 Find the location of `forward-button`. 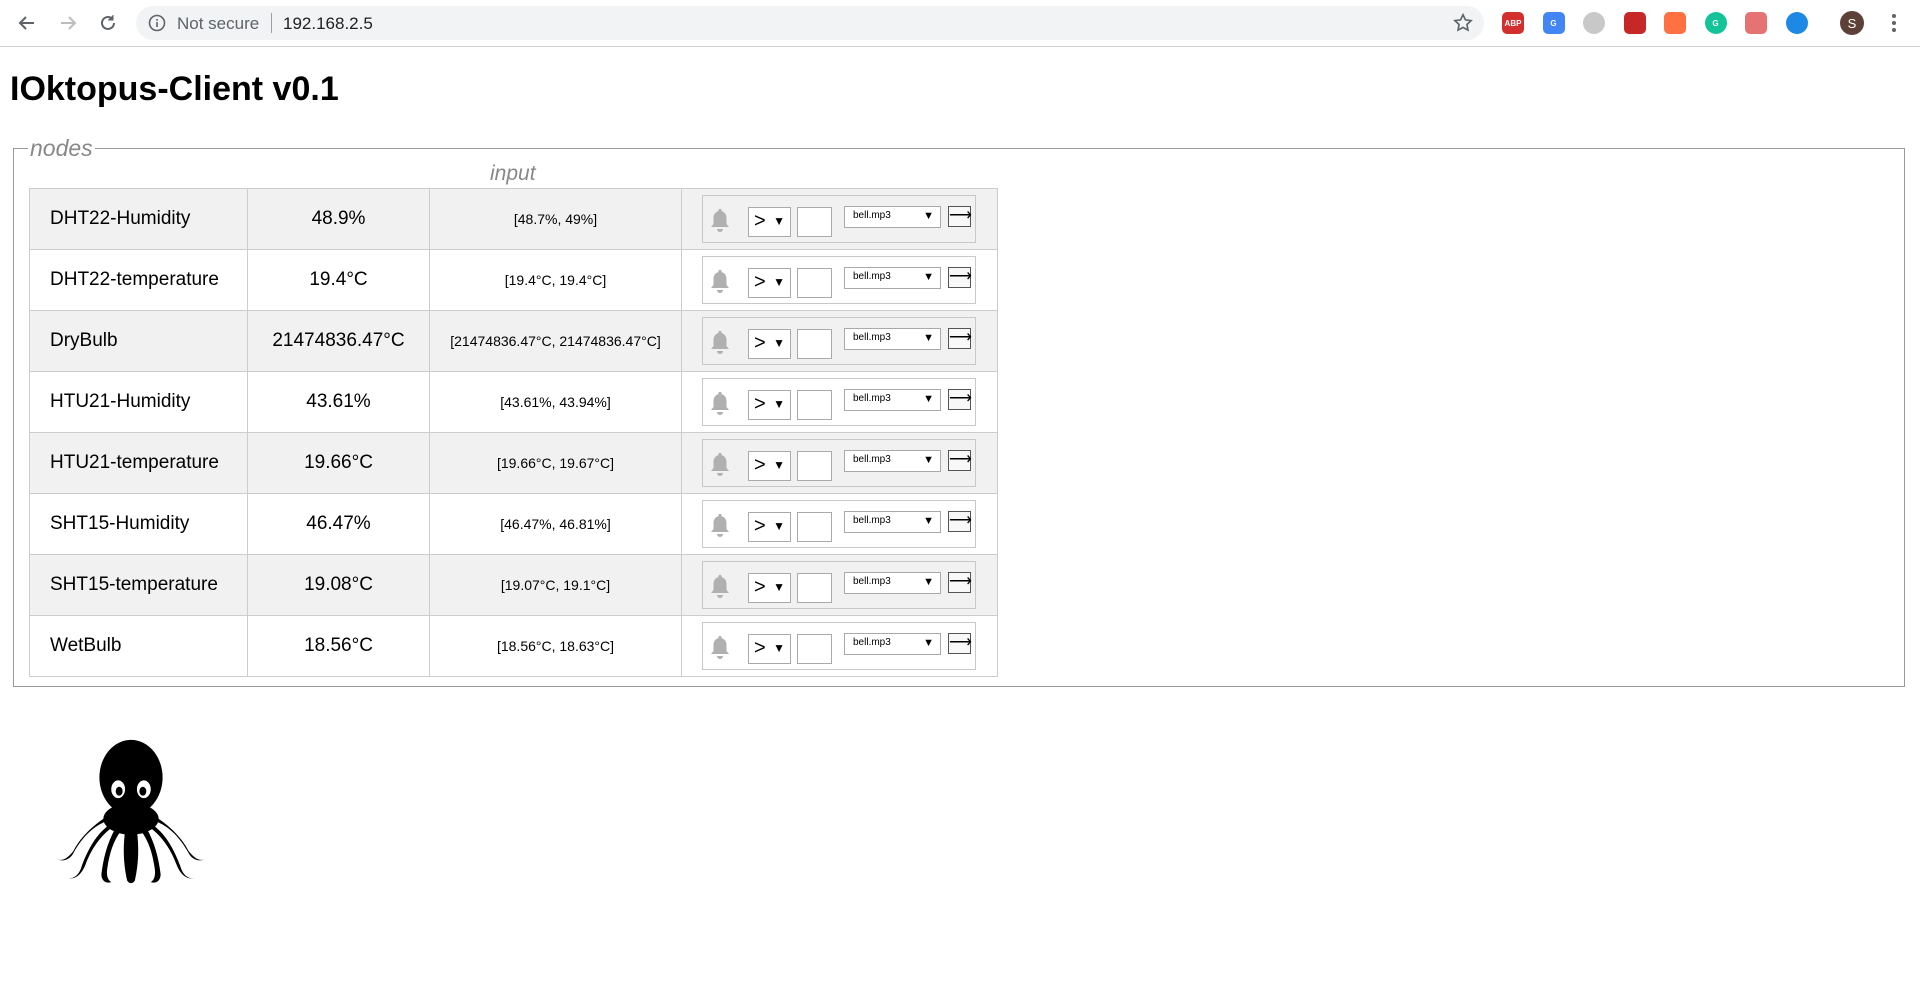

forward-button is located at coordinates (68, 23).